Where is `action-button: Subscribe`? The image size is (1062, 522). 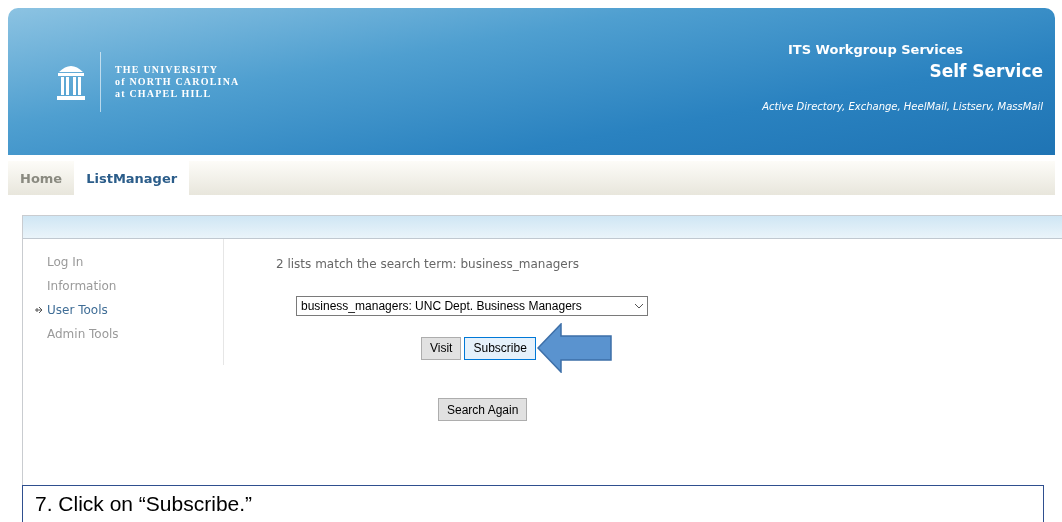 action-button: Subscribe is located at coordinates (500, 348).